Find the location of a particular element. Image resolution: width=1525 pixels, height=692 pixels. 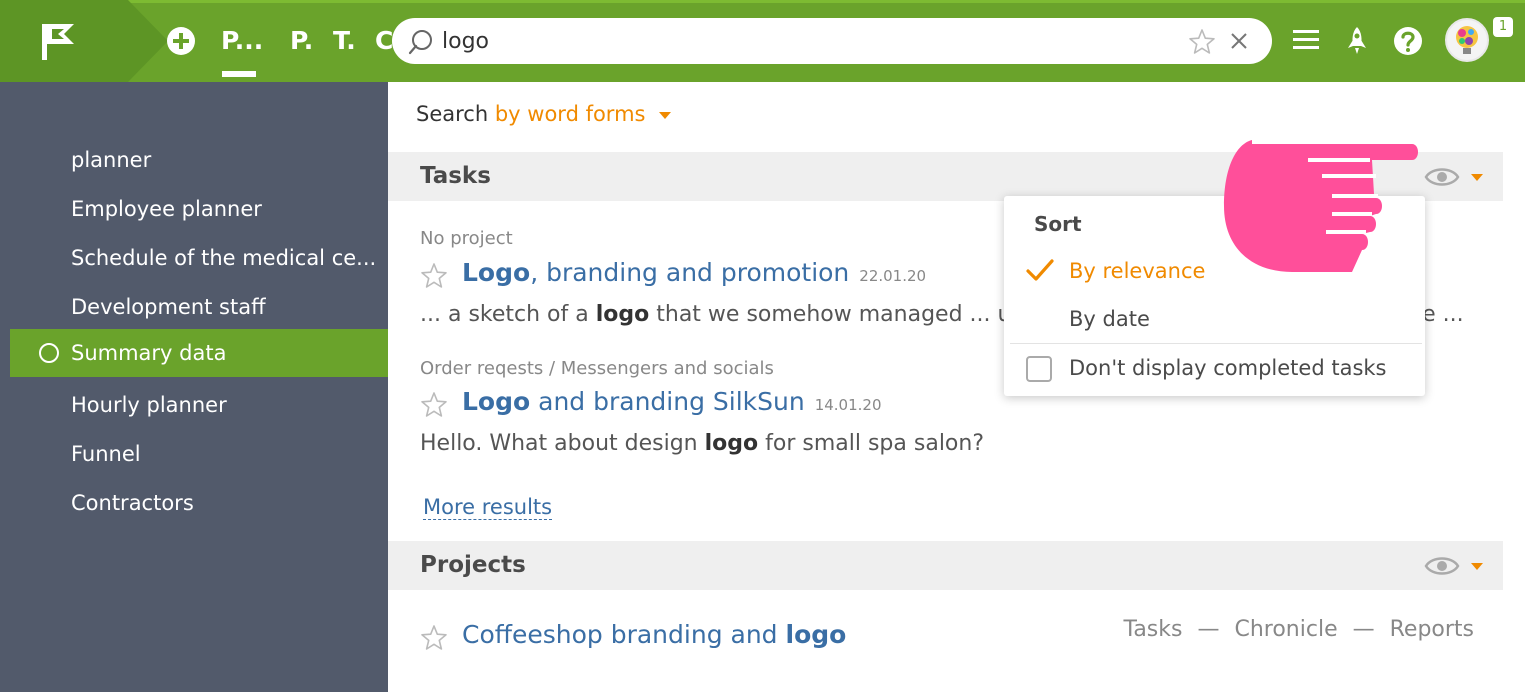

snippet-text: for small spa salon? is located at coordinates (871, 443).